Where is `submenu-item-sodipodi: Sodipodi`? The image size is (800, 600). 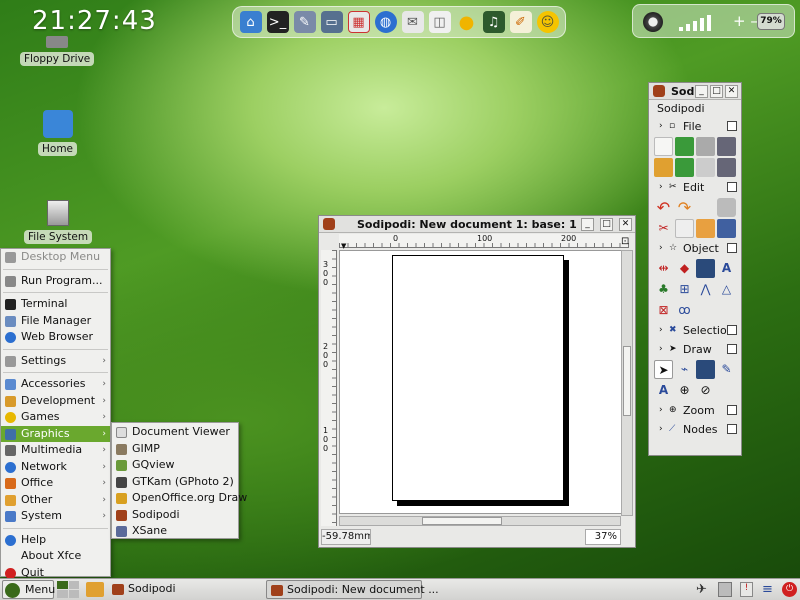
submenu-item-sodipodi: Sodipodi is located at coordinates (175, 515).